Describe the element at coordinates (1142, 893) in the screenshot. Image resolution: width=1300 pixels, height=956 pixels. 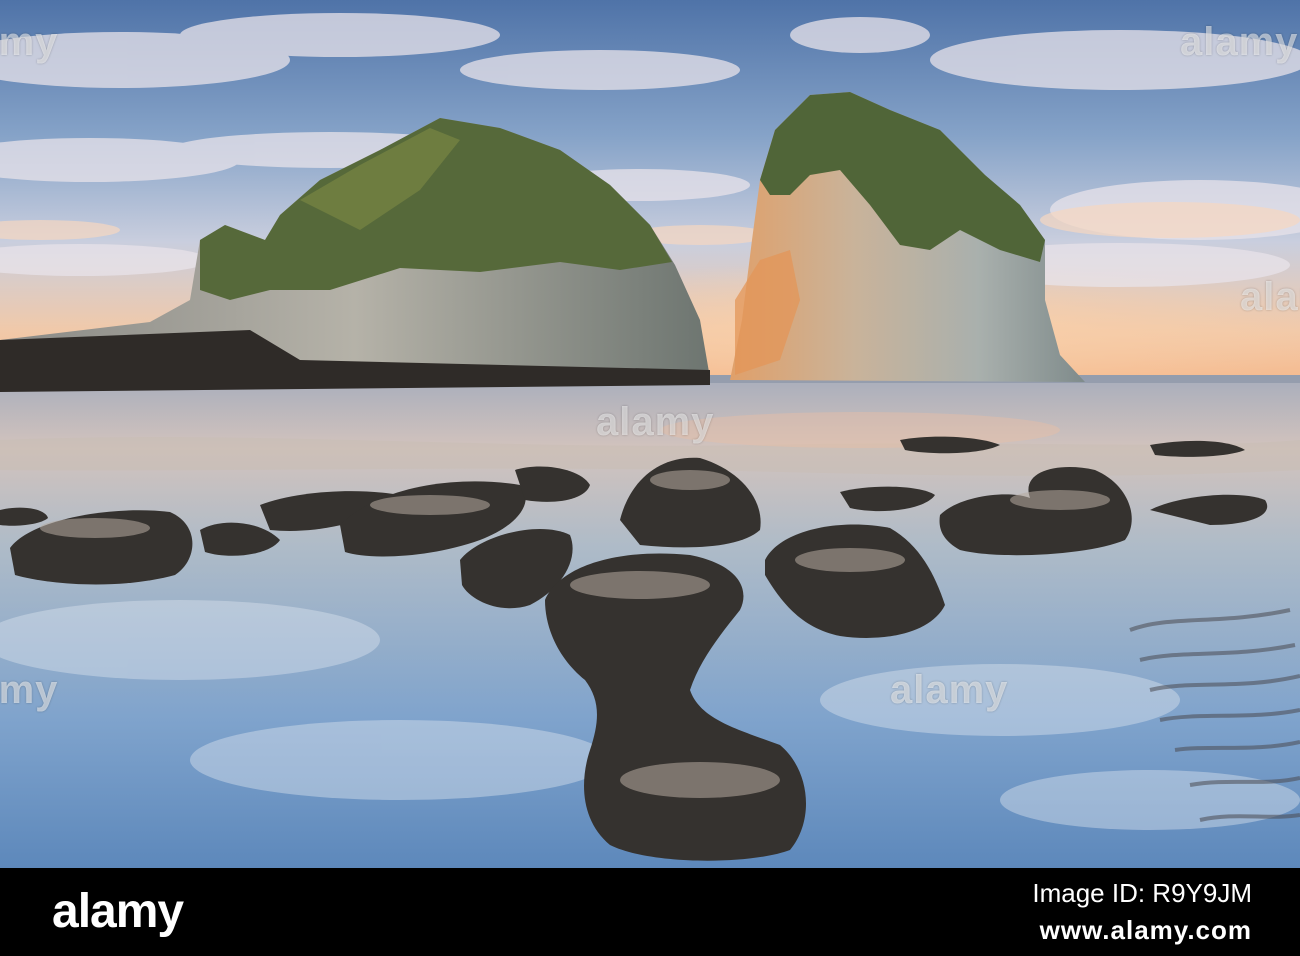
I see `image-id: Image ID: R9Y9JM` at that location.